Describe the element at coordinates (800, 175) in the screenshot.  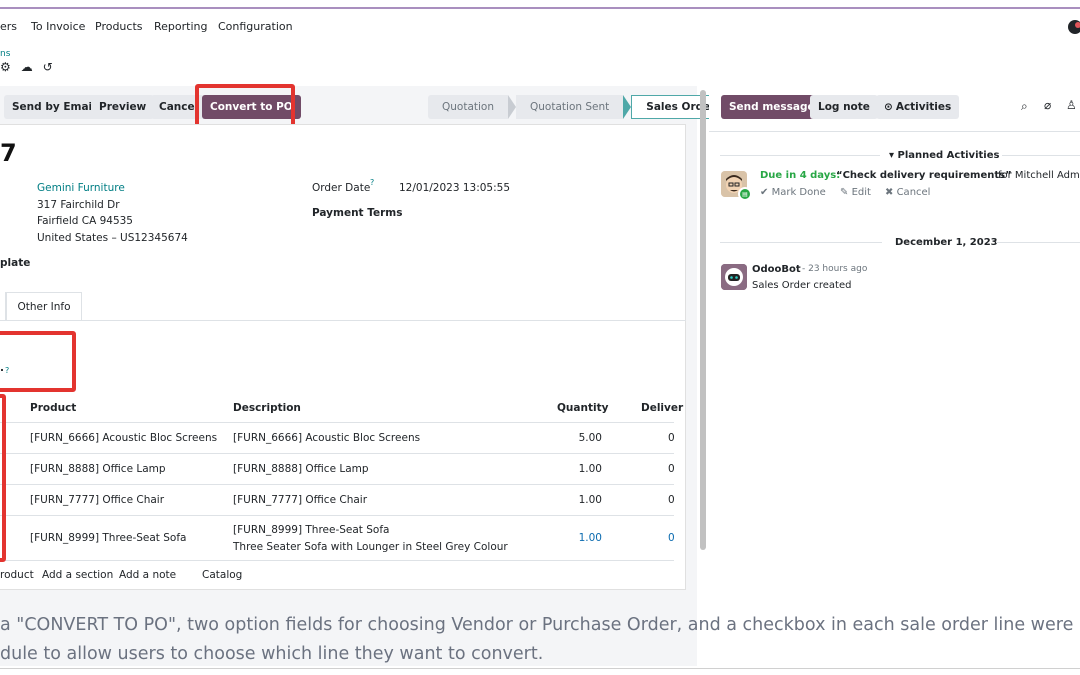
I see `activity-due-label: Due in 4 days:` at that location.